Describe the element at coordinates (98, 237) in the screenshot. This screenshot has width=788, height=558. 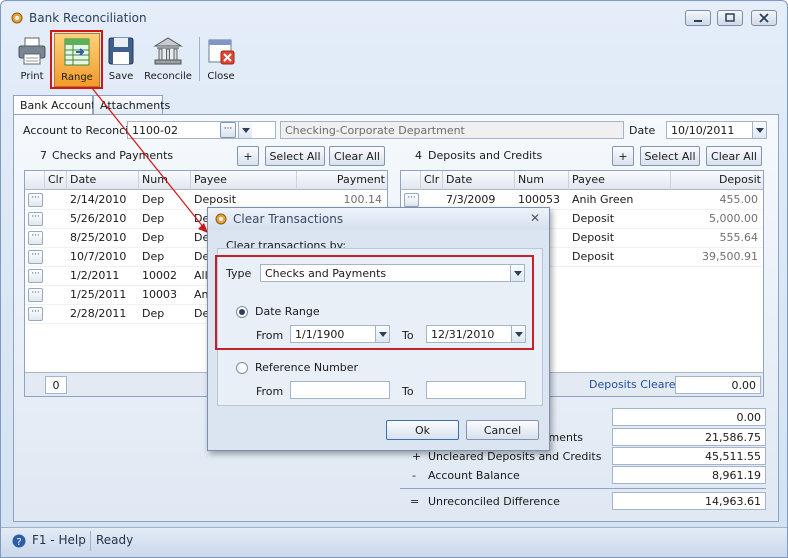
I see `cell-date: 8/25/2010` at that location.